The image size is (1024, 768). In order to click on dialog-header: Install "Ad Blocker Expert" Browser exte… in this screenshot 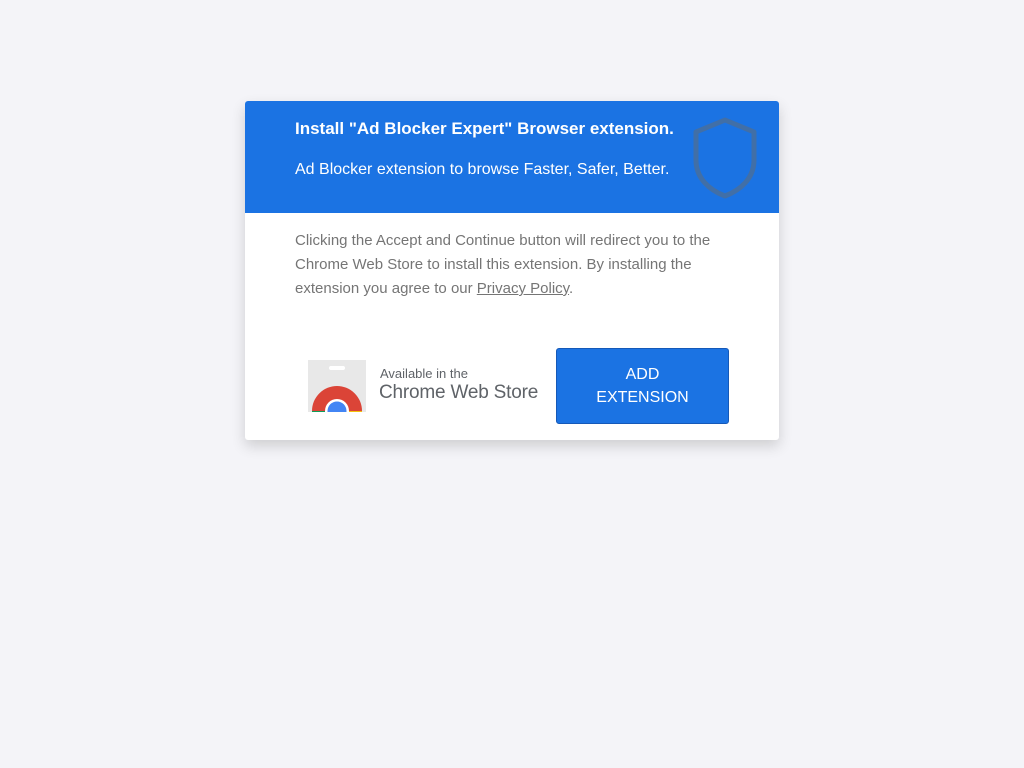, I will do `click(512, 157)`.